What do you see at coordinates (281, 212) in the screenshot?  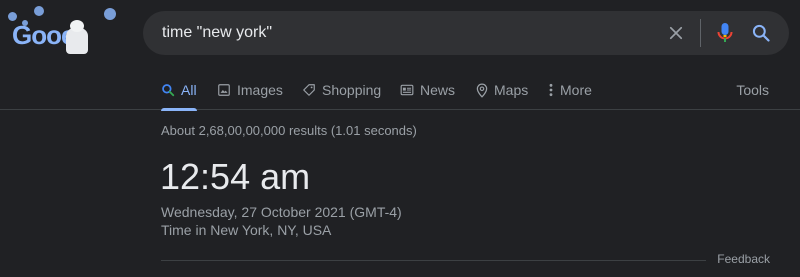 I see `current-date: Wednesday, 27 October 2021 (GMT-4)` at bounding box center [281, 212].